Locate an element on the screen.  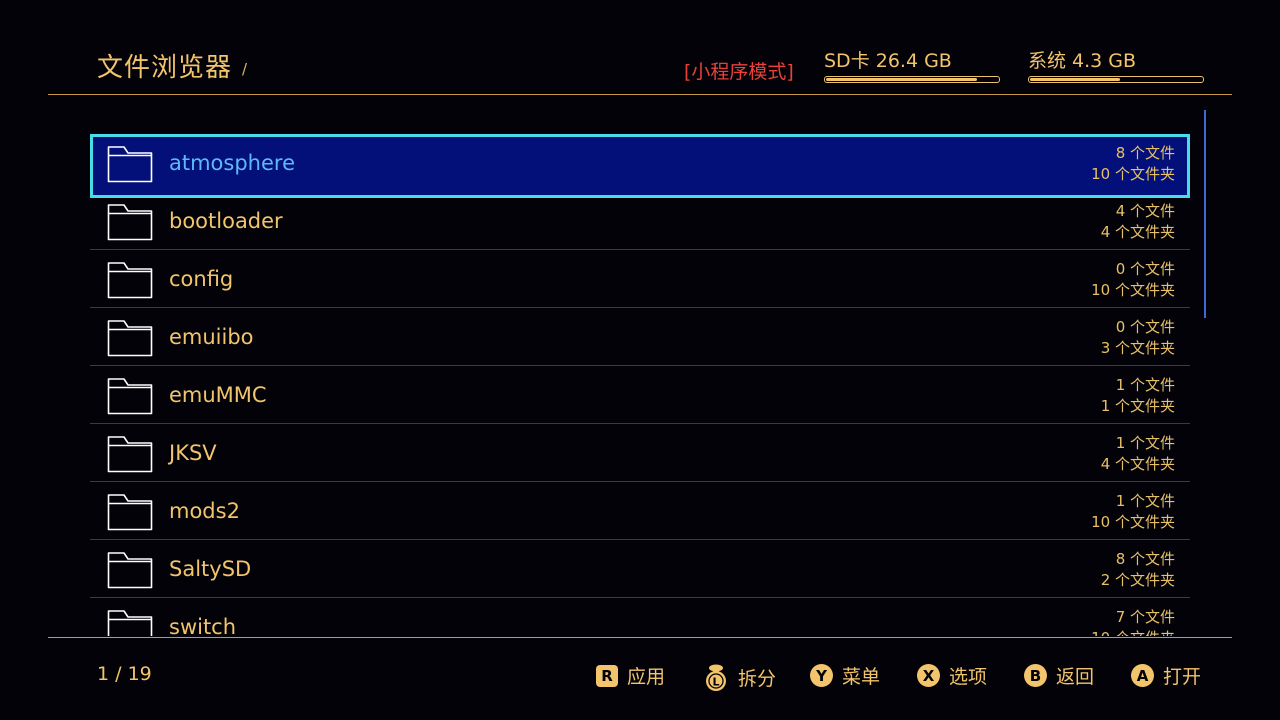
folder-counts: 1 个文件 4 个文件夹 is located at coordinates (1138, 454).